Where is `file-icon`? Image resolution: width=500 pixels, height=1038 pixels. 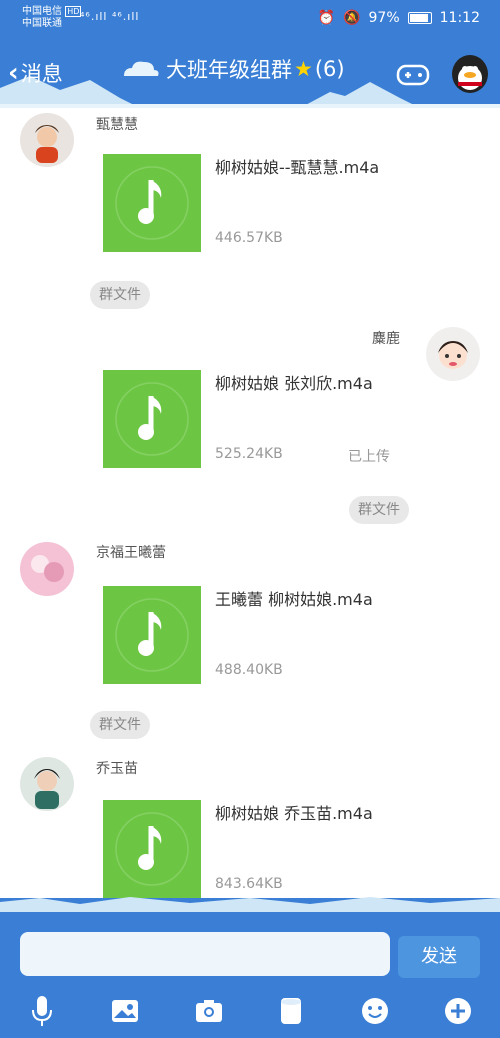 file-icon is located at coordinates (291, 1011).